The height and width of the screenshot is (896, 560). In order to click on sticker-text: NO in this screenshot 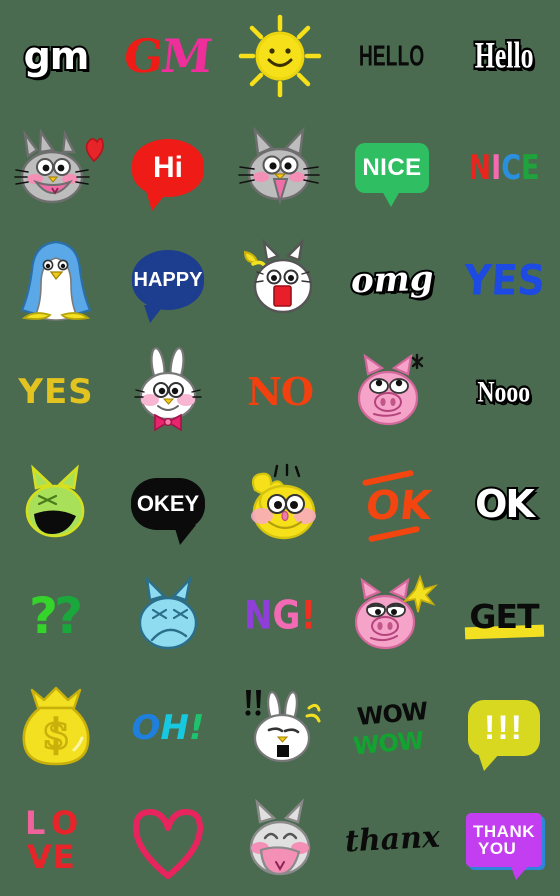, I will do `click(280, 391)`.